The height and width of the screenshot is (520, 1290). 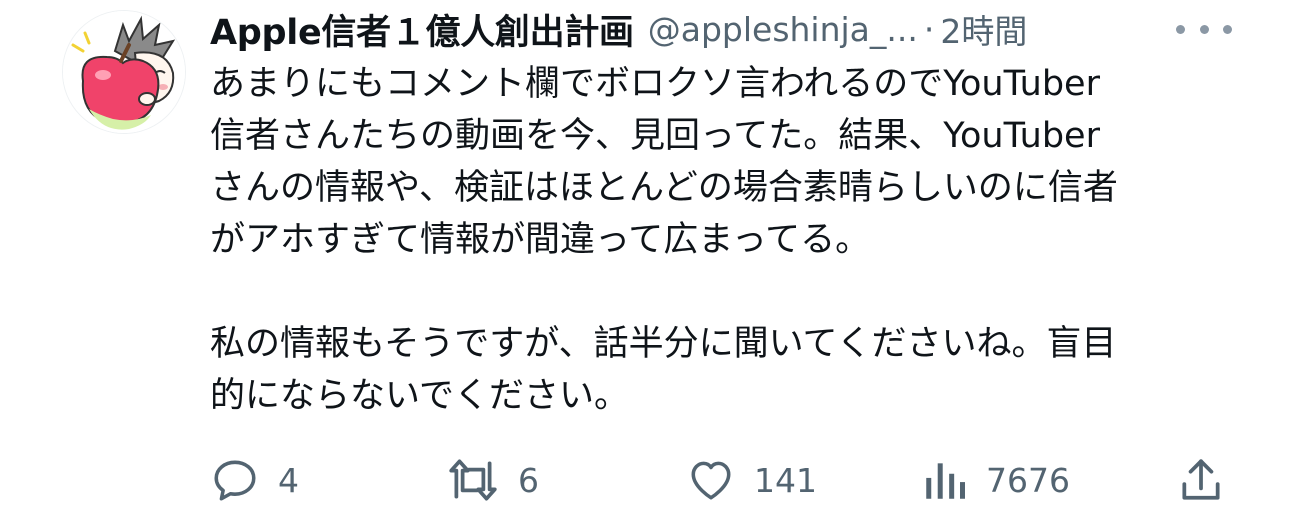 I want to click on tweet-text-line: 信者さんたちの動画を今、見回ってた。結果、YouTuber, so click(x=655, y=136).